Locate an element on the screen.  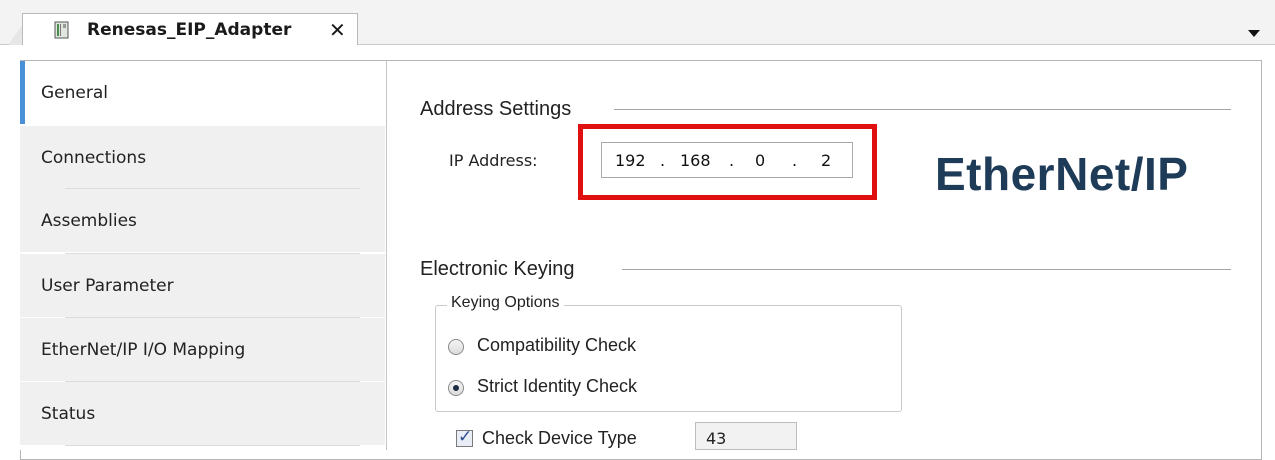
tab-title: Renesas_EIP_Adapter is located at coordinates (189, 30).